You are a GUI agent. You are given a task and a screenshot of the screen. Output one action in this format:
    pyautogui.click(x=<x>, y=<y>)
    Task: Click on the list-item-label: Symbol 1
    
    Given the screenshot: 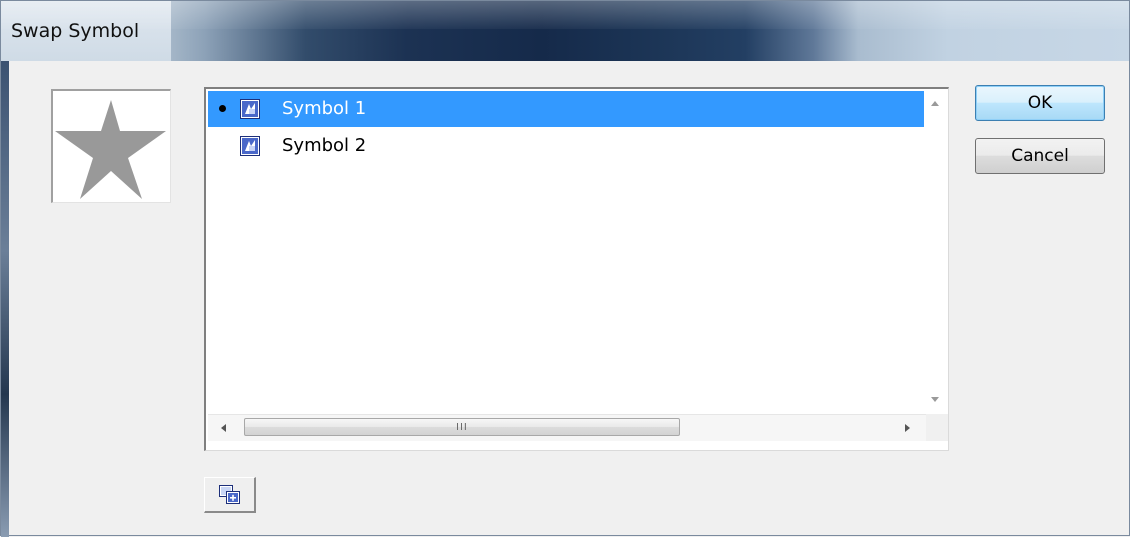 What is the action you would take?
    pyautogui.click(x=324, y=108)
    